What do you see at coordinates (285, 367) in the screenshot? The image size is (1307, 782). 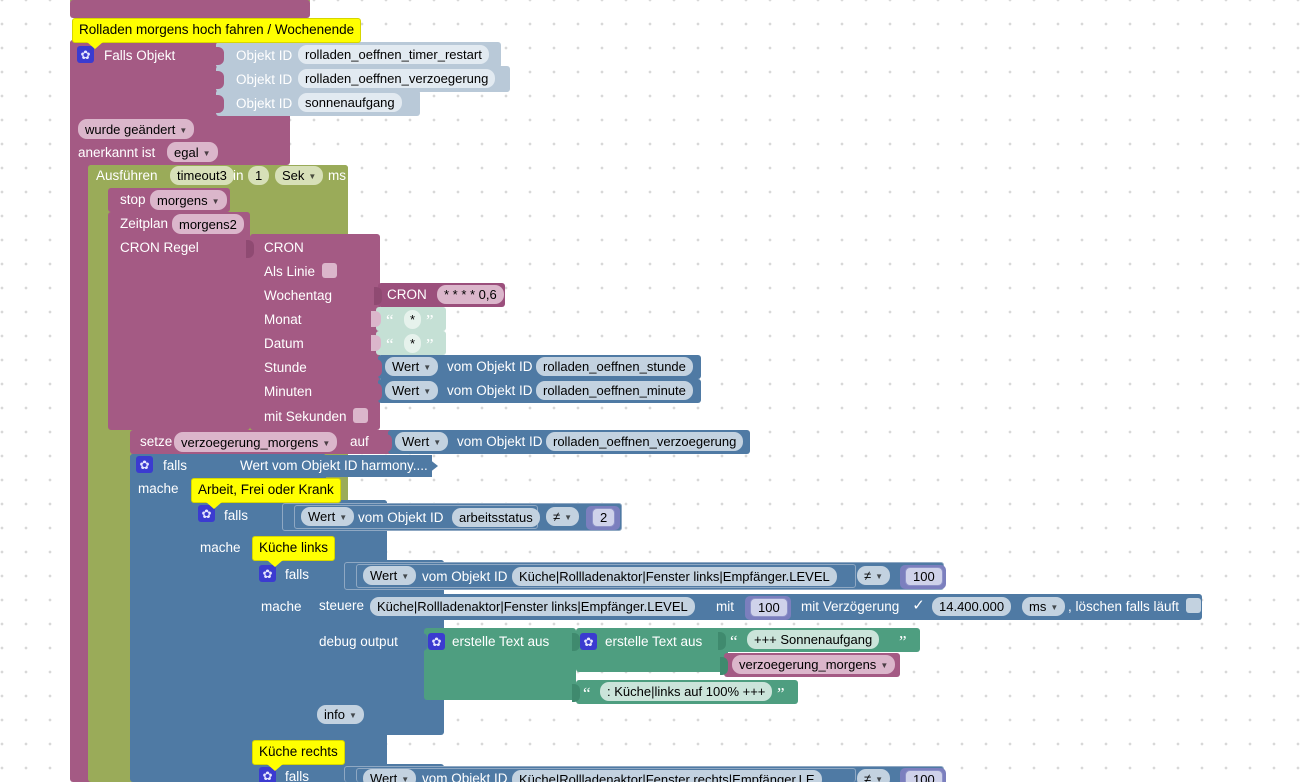 I see `cron-row-label-stunde: Stunde` at bounding box center [285, 367].